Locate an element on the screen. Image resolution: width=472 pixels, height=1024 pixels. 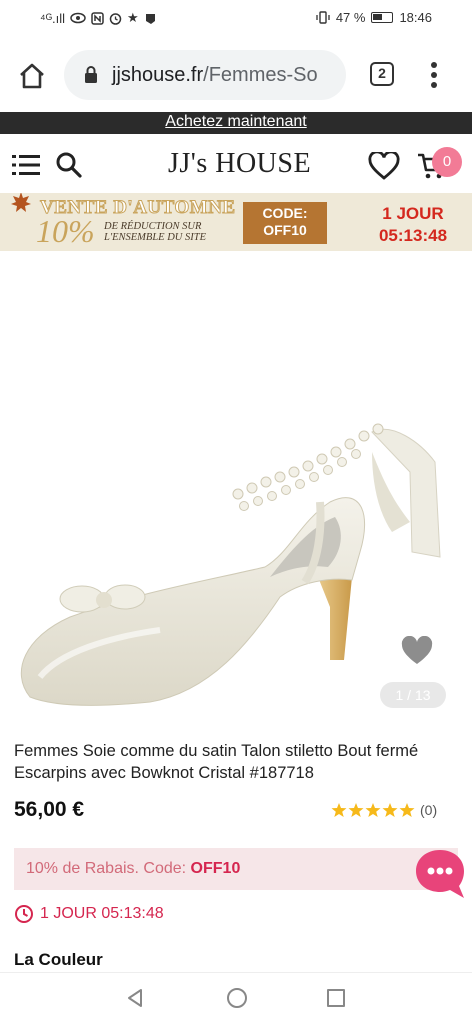
wishlist-heart-icon is located at coordinates (384, 166).